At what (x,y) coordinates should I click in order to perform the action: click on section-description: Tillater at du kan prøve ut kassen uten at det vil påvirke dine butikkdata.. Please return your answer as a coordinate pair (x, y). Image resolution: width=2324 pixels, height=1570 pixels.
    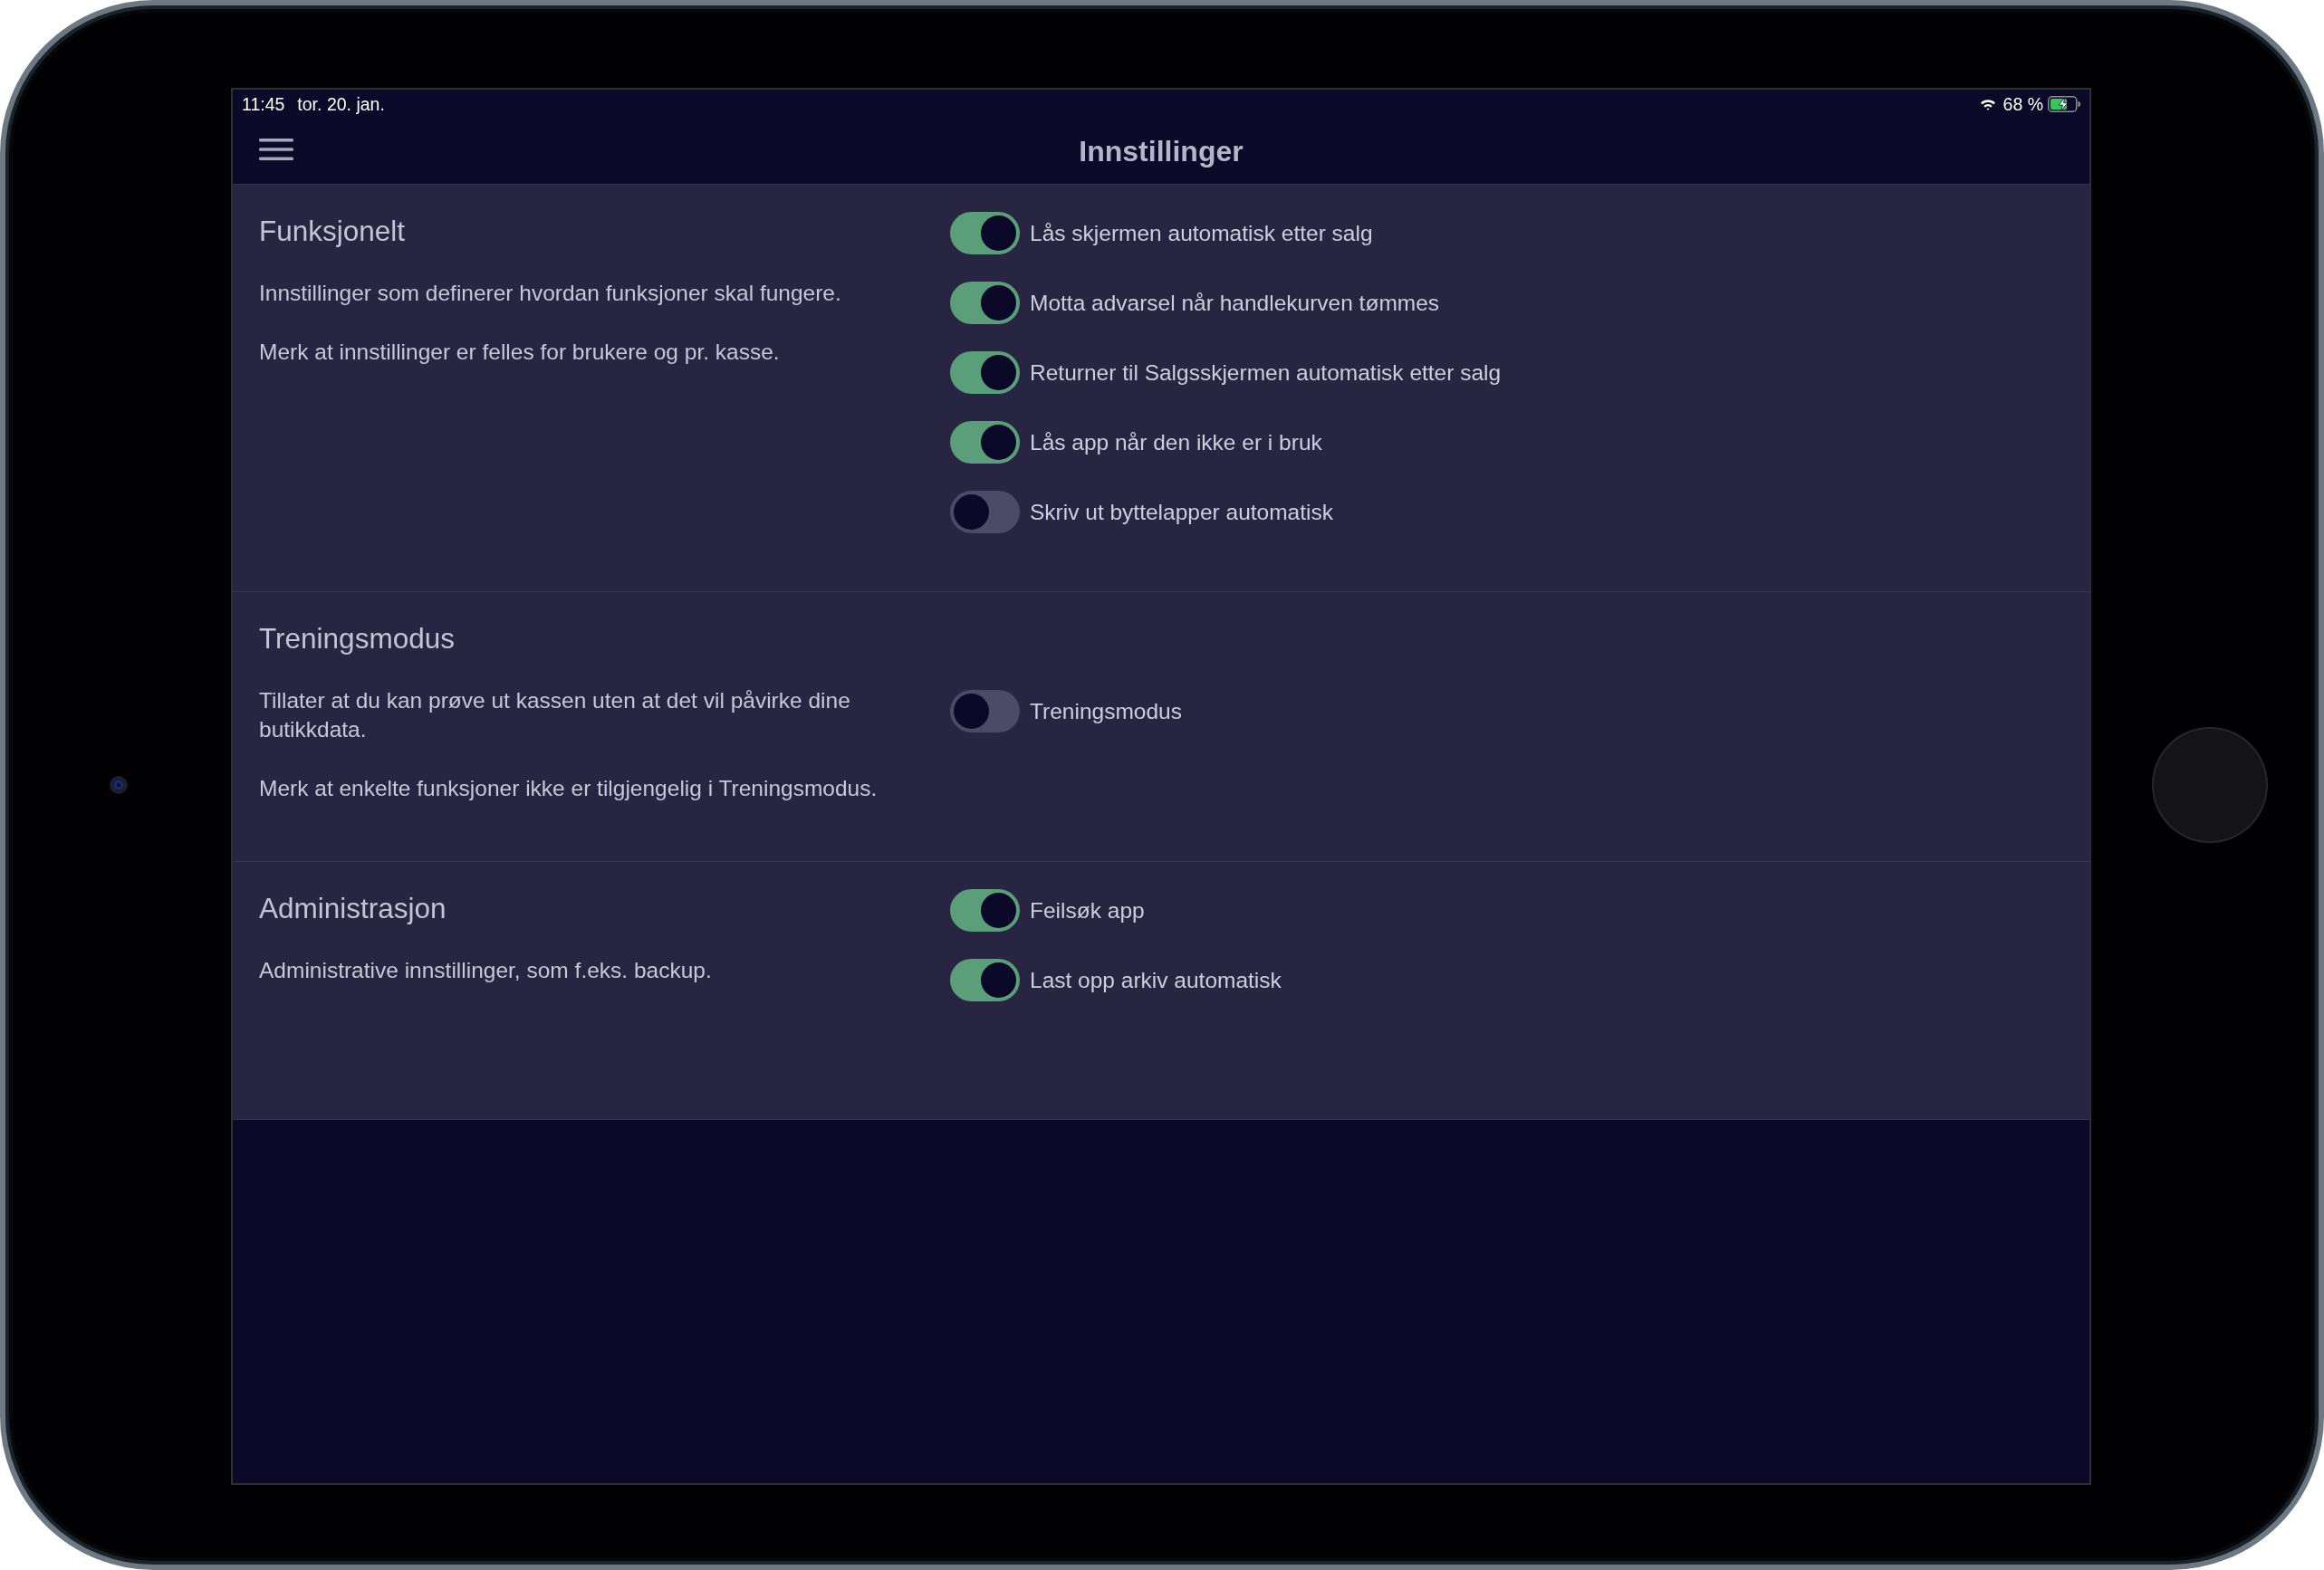
    Looking at the image, I should click on (555, 715).